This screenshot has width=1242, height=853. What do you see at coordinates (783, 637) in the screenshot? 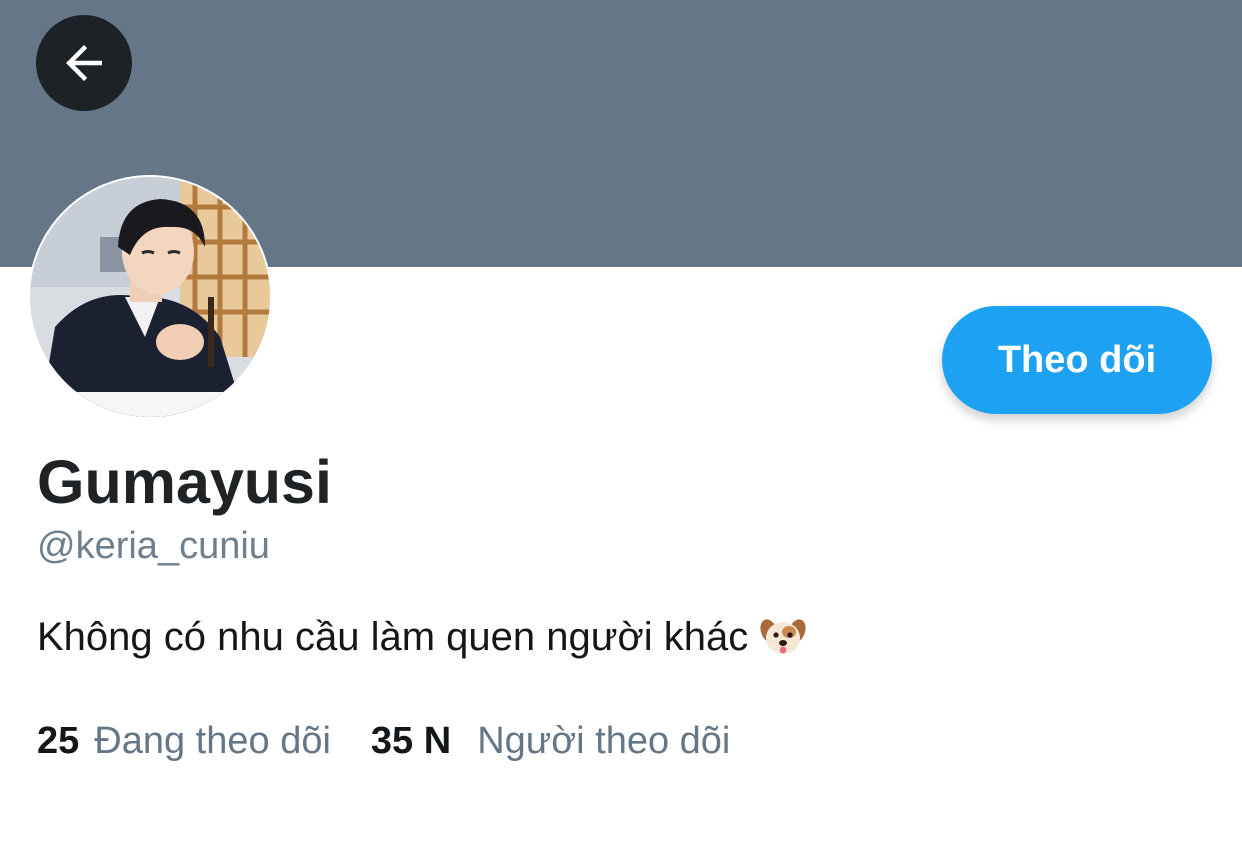
I see `dog-face-emoji-icon` at bounding box center [783, 637].